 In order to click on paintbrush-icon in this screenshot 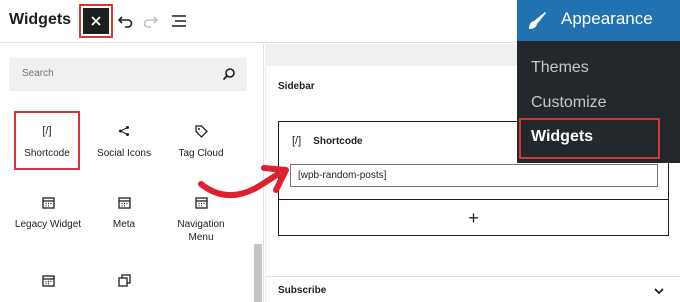, I will do `click(537, 20)`.